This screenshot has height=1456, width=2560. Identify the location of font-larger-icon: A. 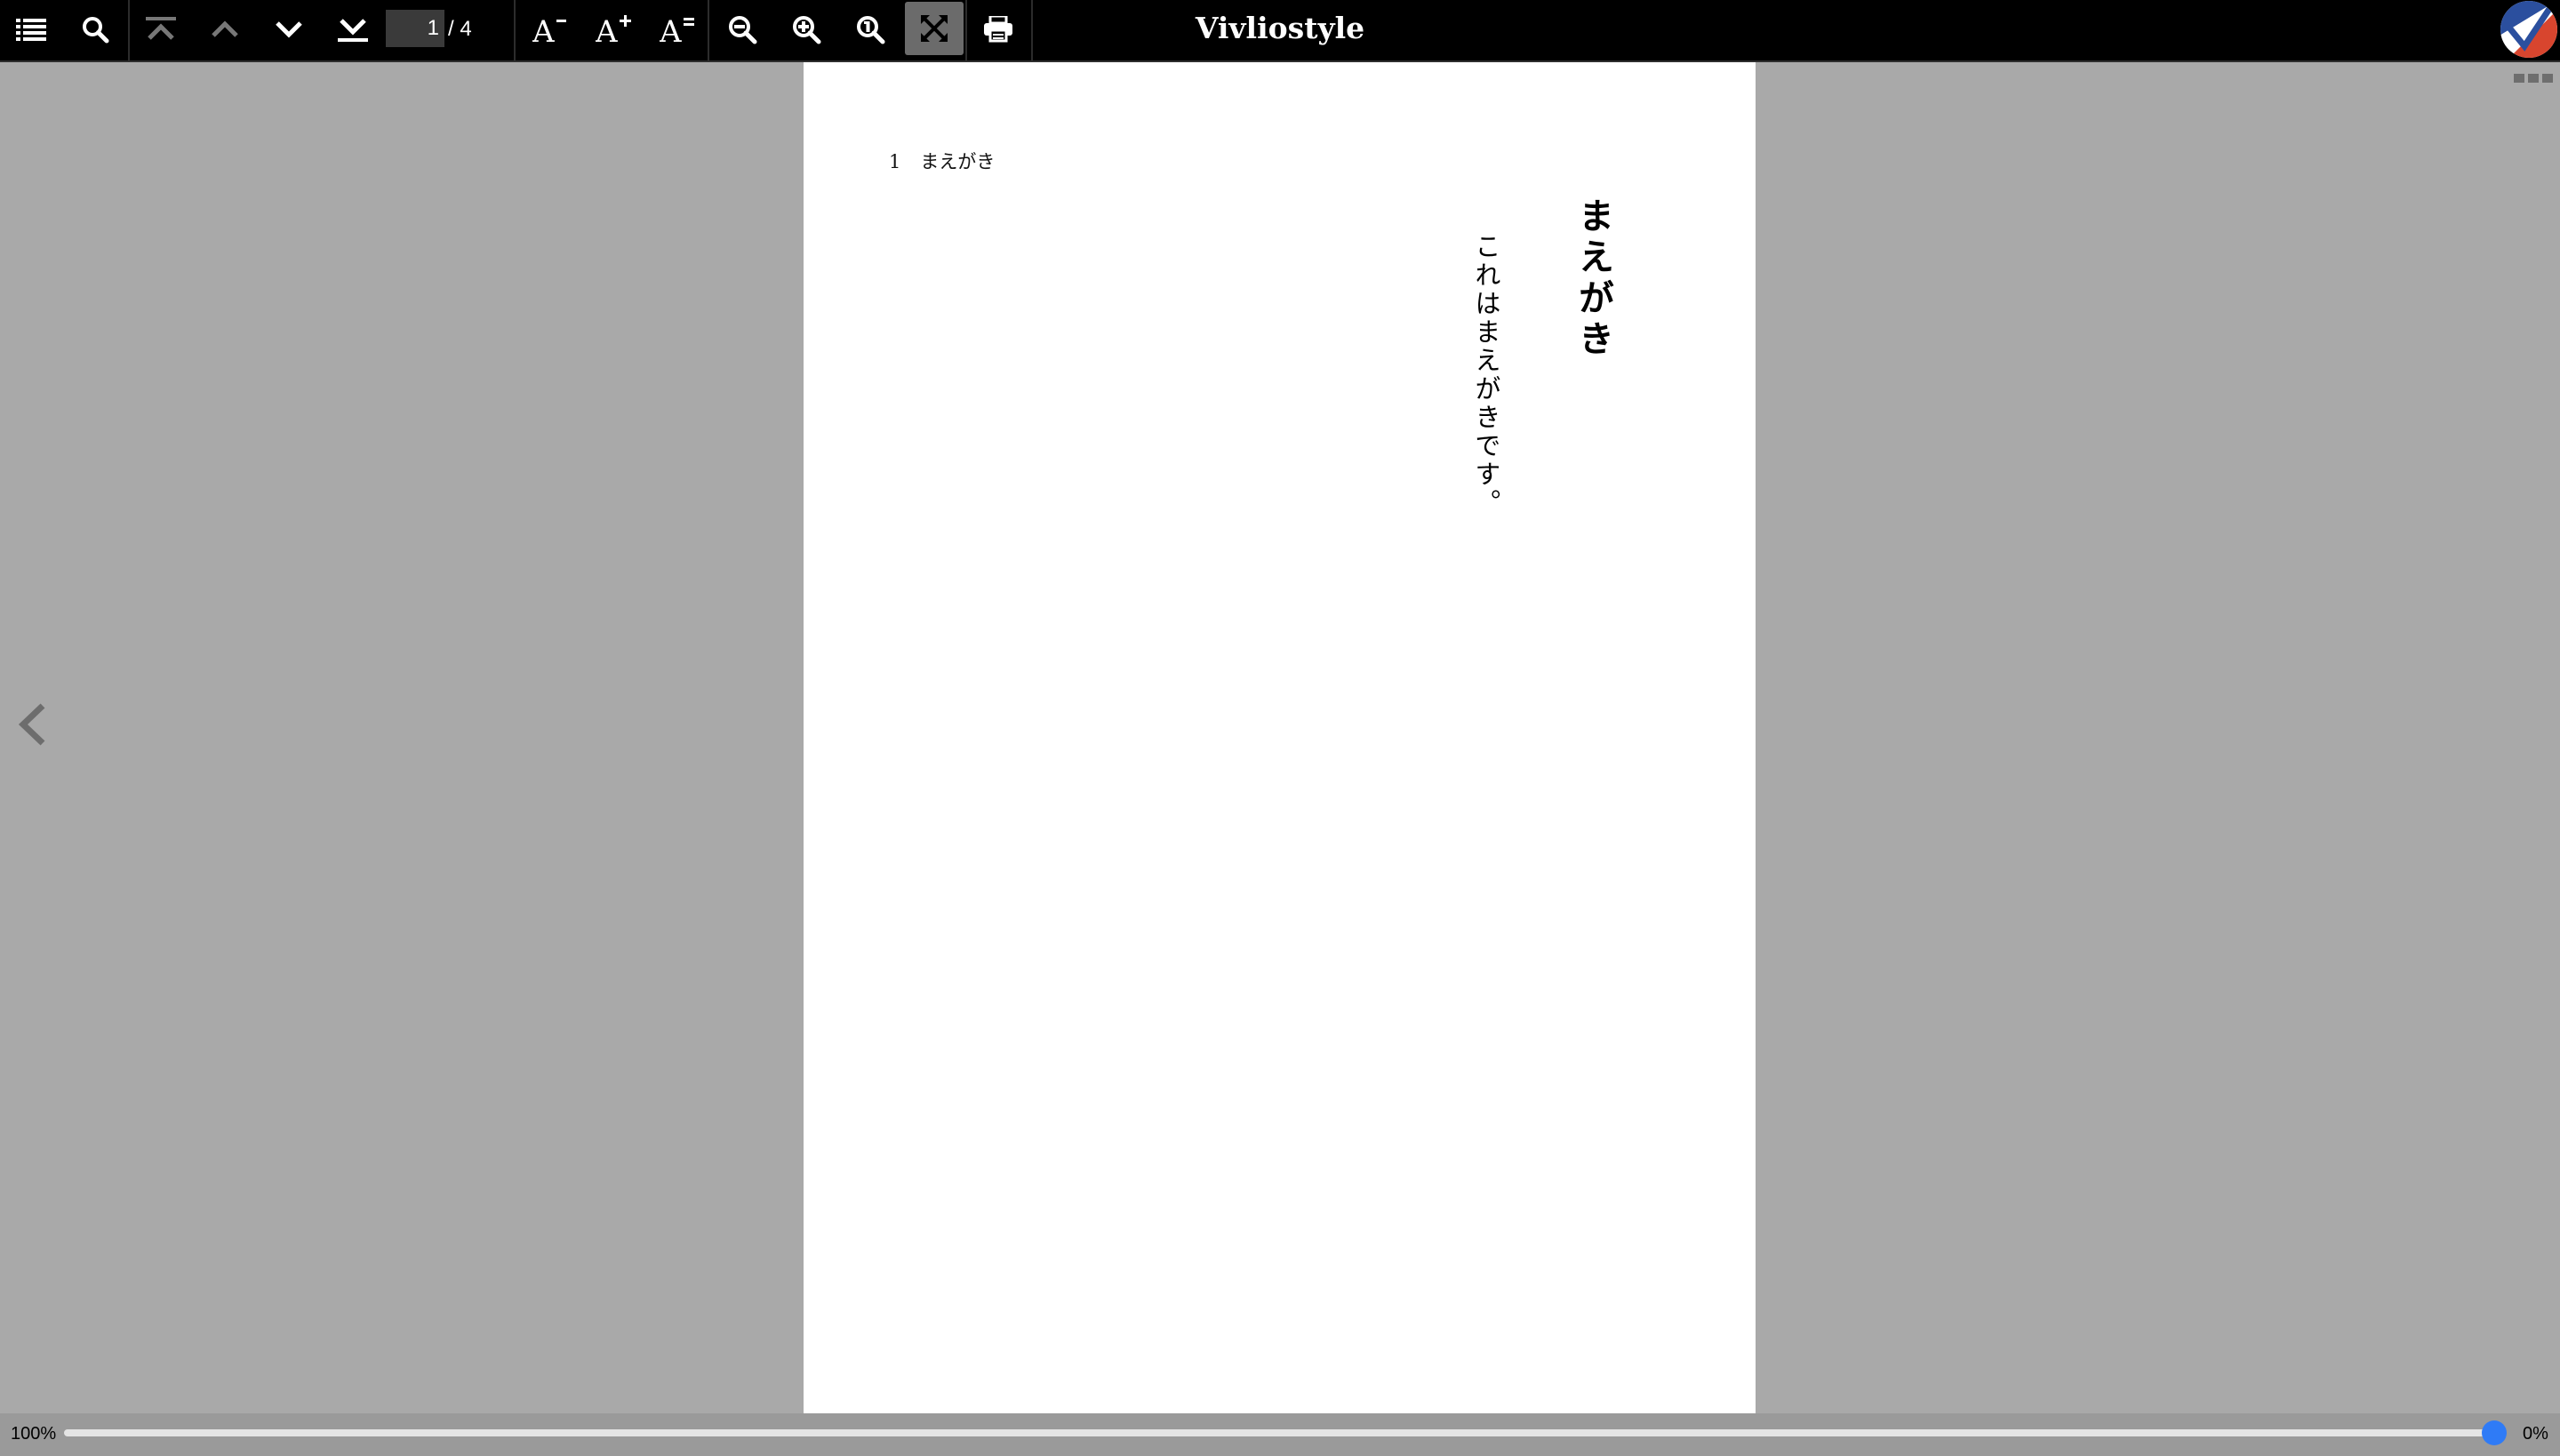
(614, 29).